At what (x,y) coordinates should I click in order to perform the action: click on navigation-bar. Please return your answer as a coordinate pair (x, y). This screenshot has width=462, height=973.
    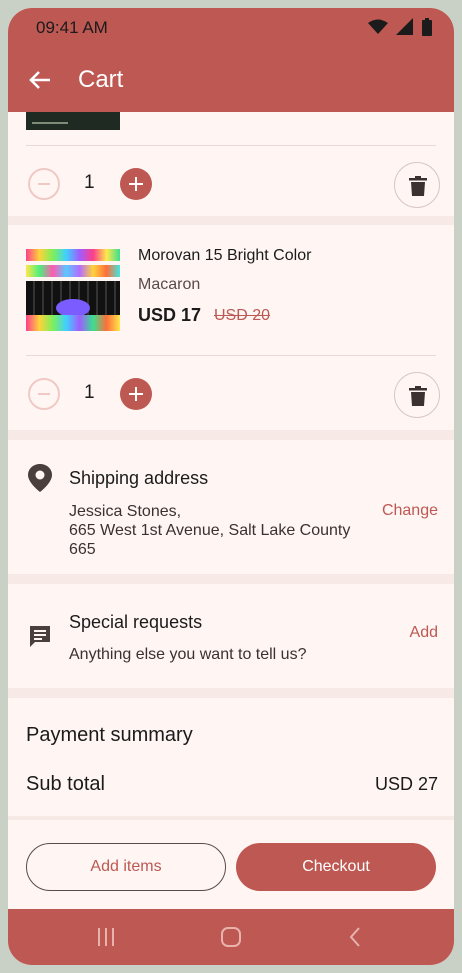
    Looking at the image, I should click on (231, 937).